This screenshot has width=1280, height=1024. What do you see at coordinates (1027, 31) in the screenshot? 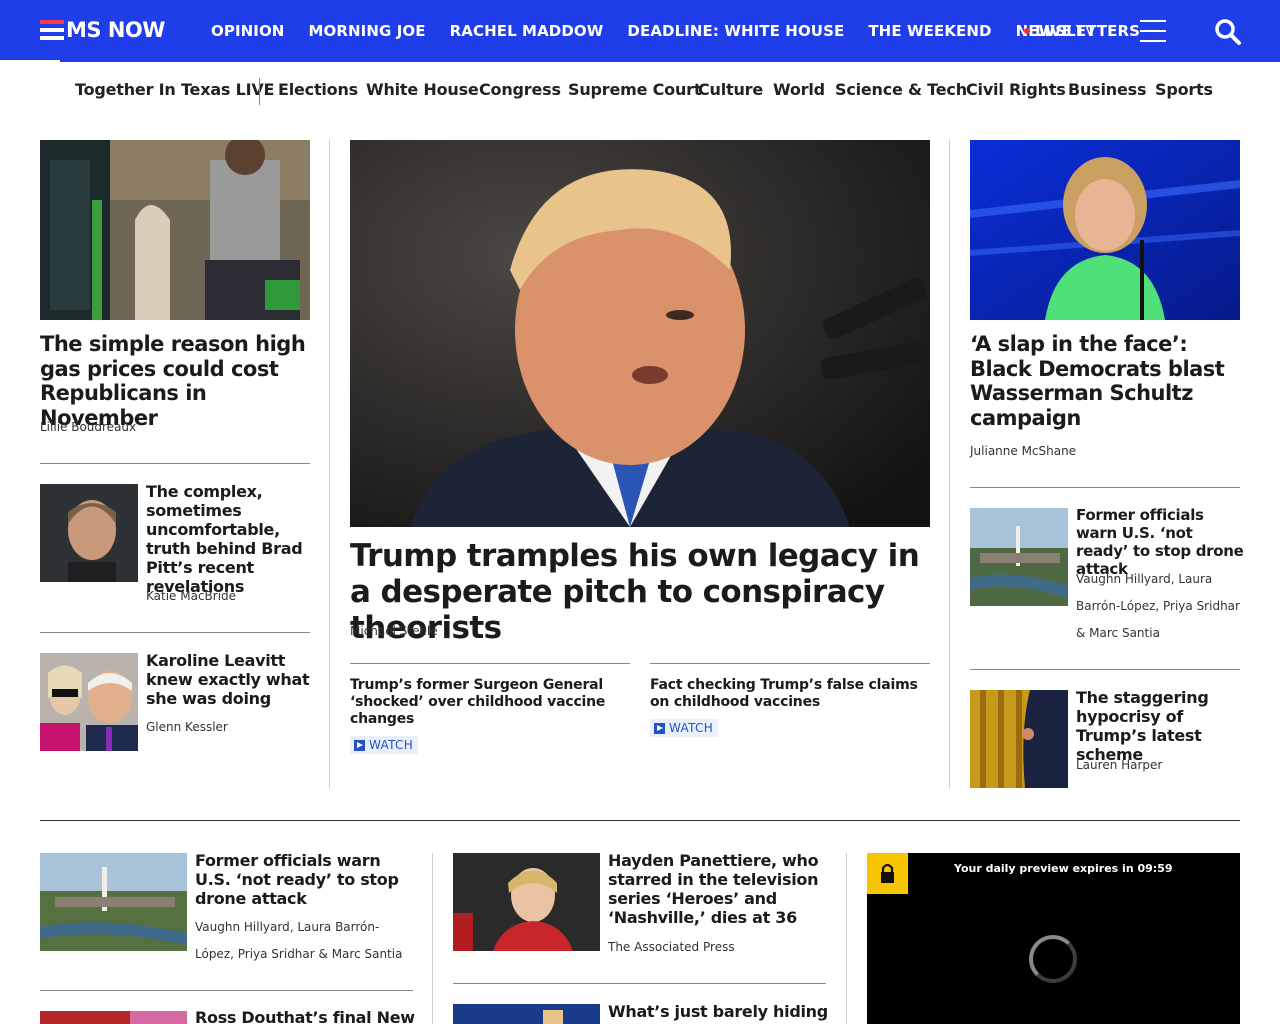
I see `live-dot-icon` at bounding box center [1027, 31].